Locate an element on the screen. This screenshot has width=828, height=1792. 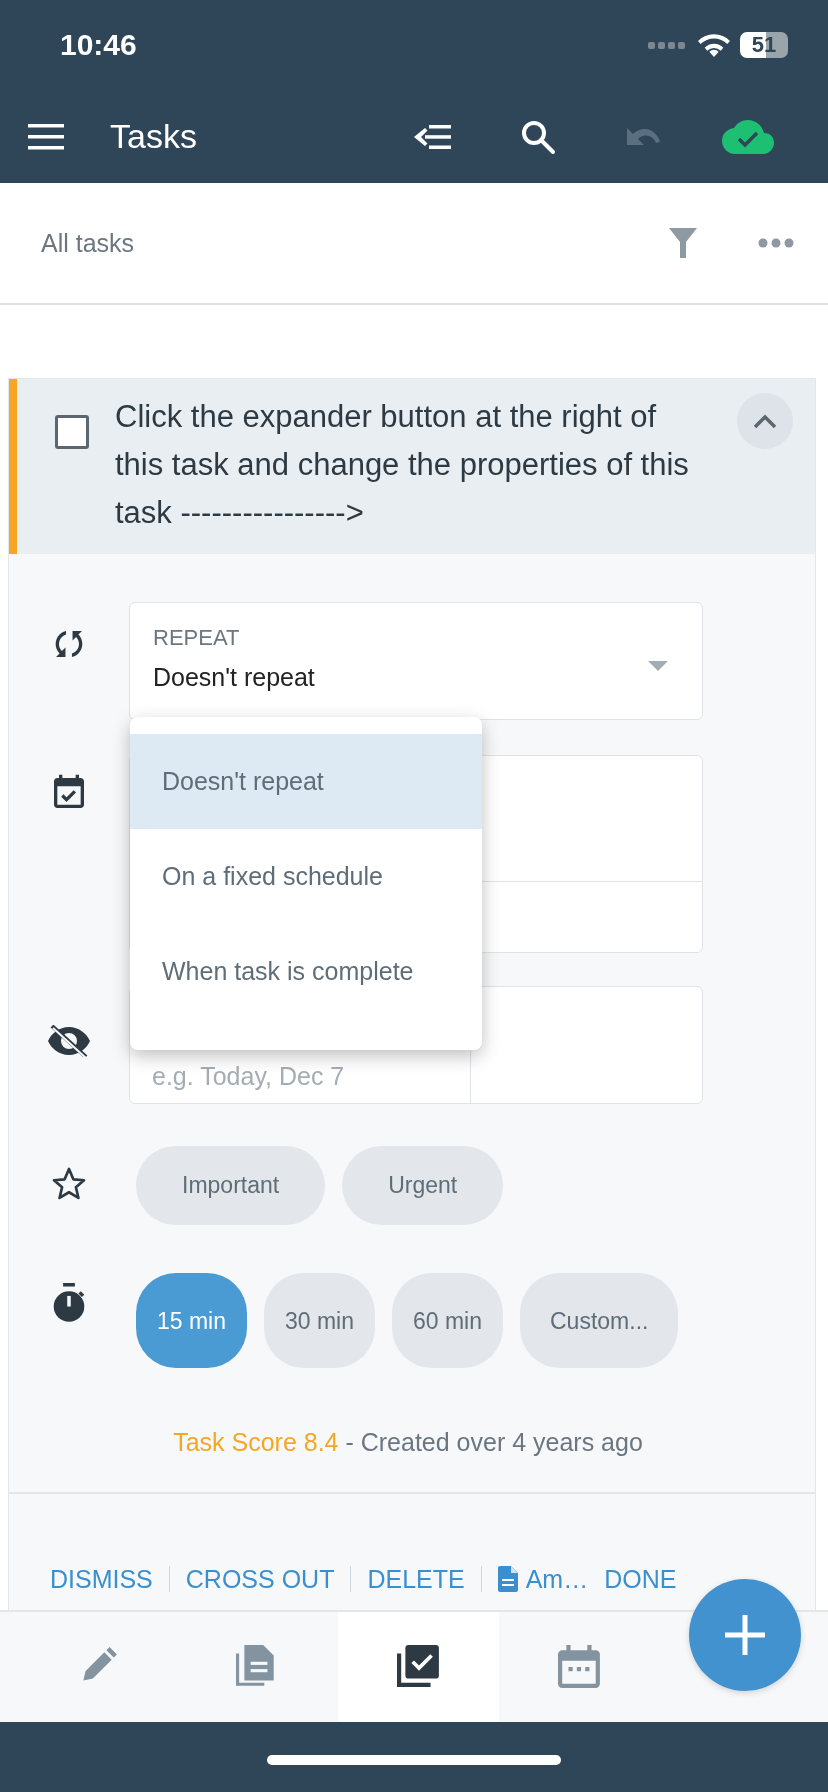
task-score-line: Task Score 8.4 - Created over 4 years ago is located at coordinates (408, 1443).